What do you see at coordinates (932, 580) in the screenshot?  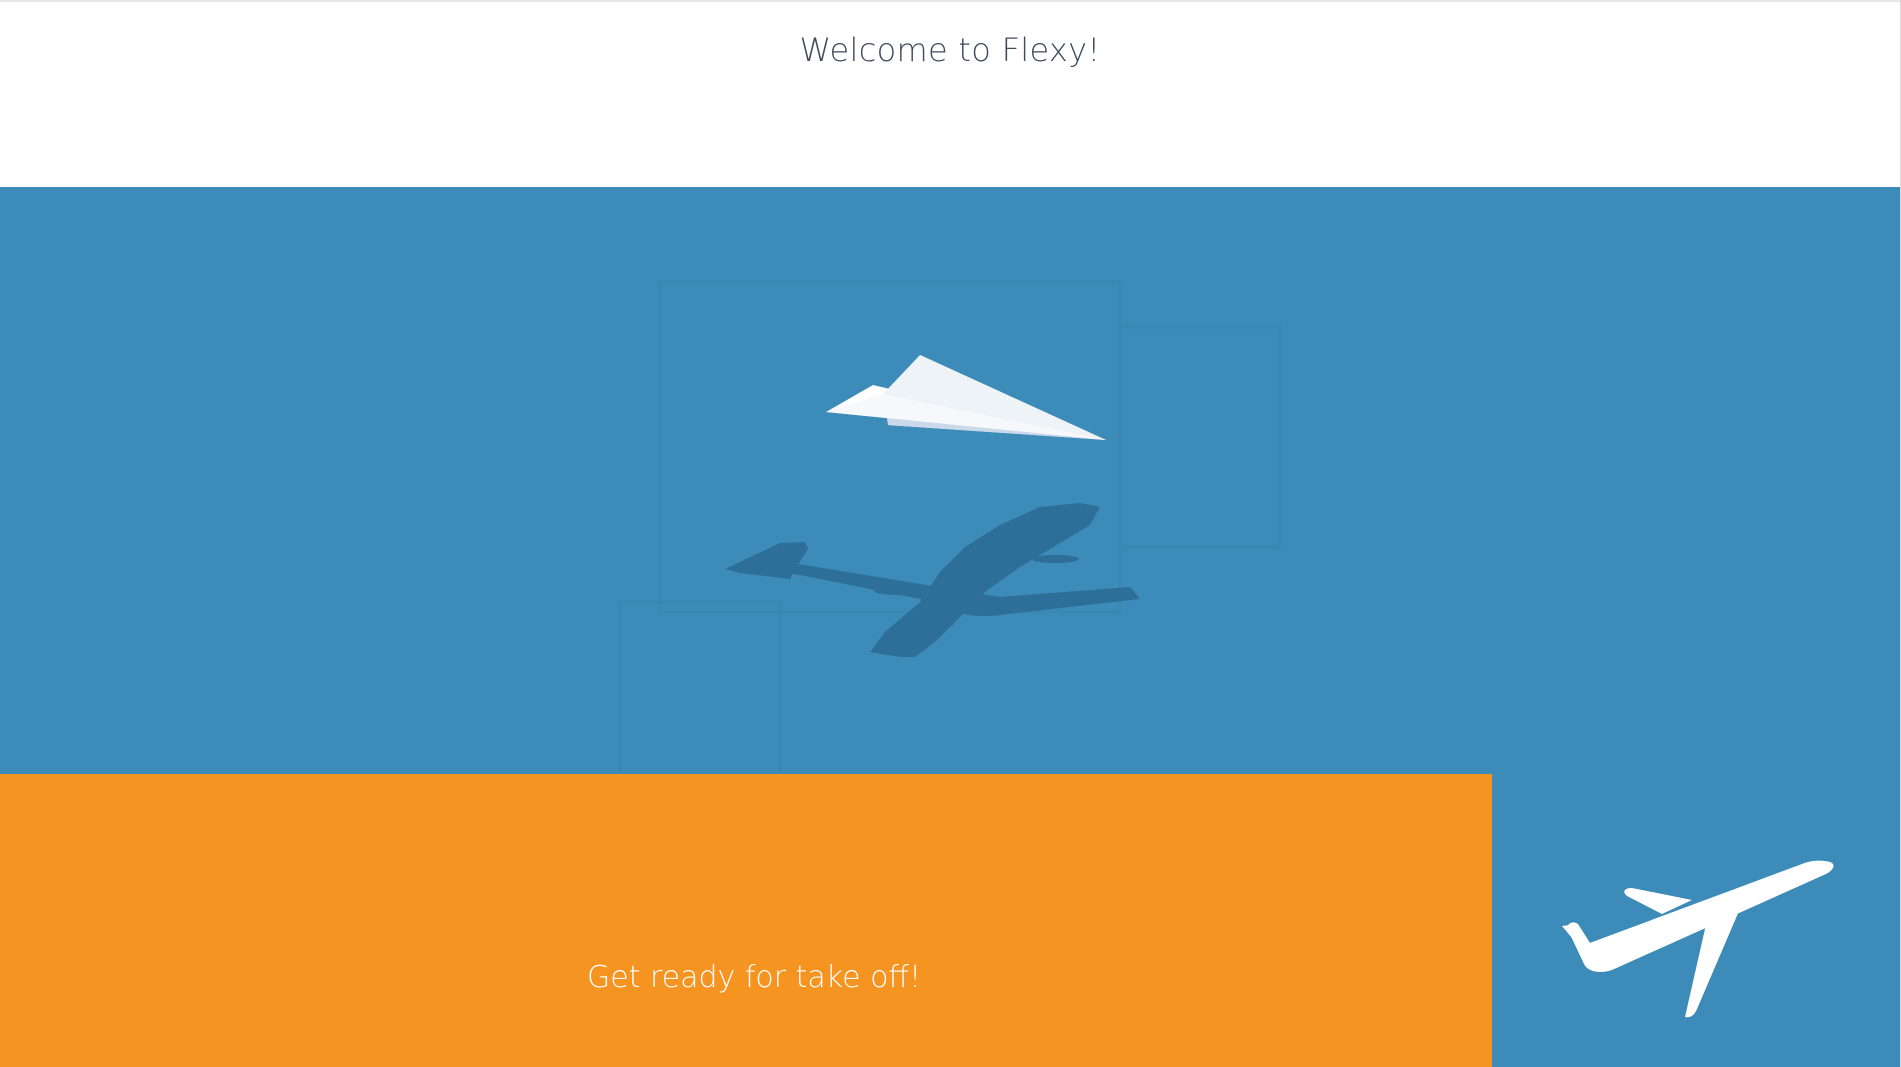 I see `airplane-shadow-icon` at bounding box center [932, 580].